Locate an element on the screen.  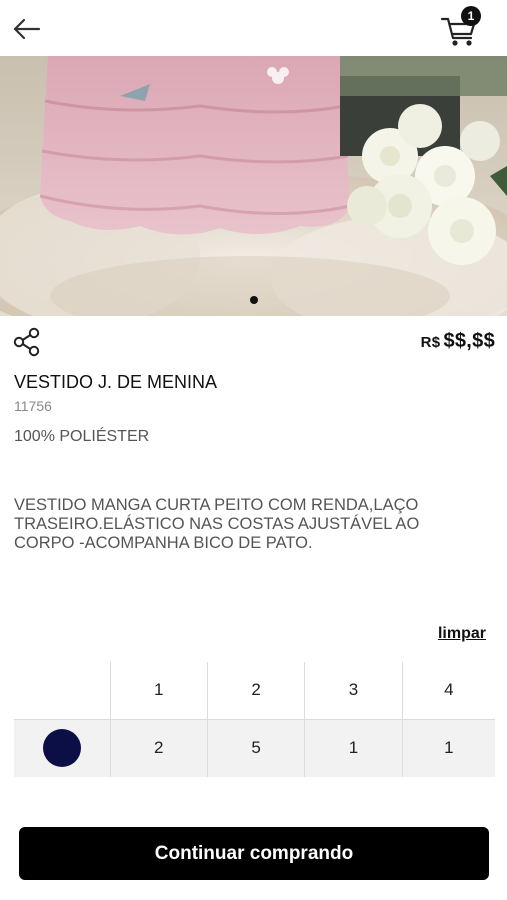
quantity-cell: 2 is located at coordinates (158, 747).